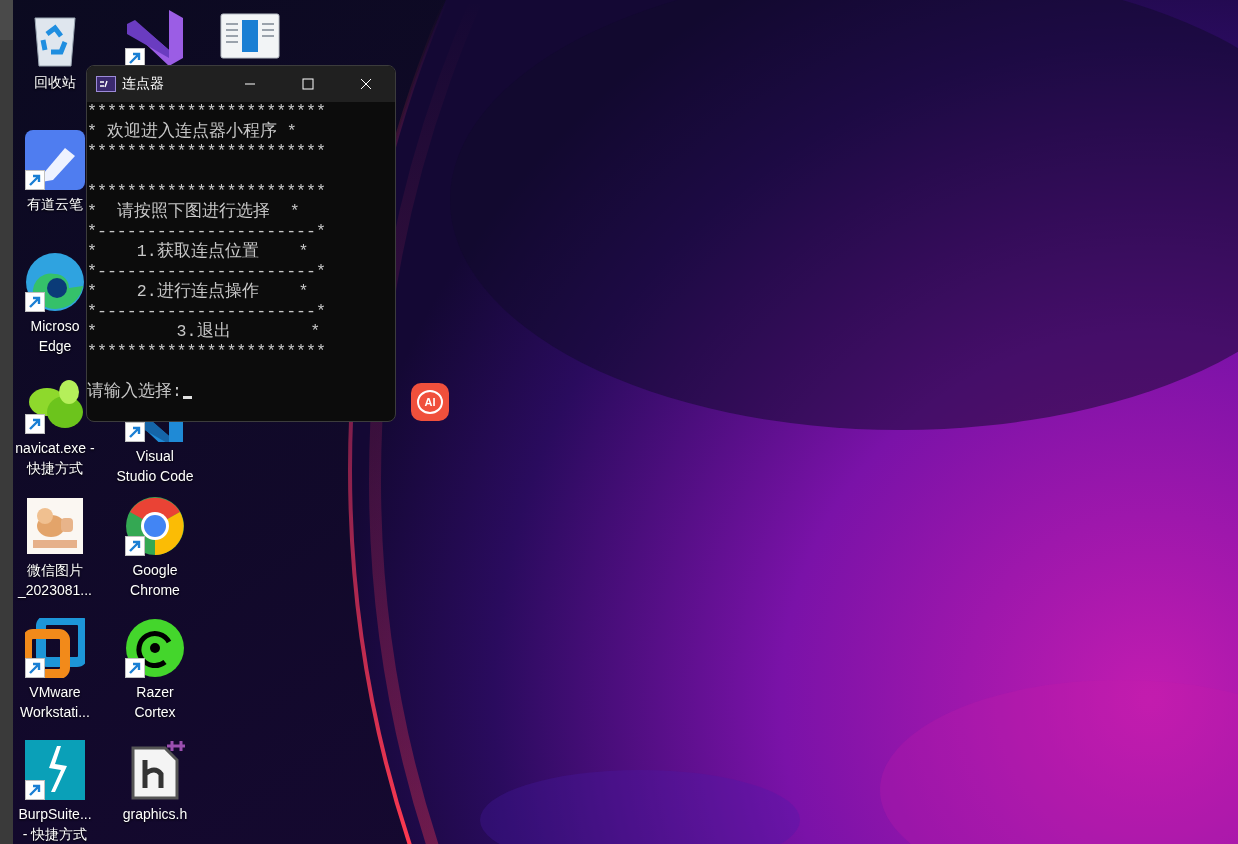  What do you see at coordinates (55, 204) in the screenshot?
I see `icon-label: 有道云笔` at bounding box center [55, 204].